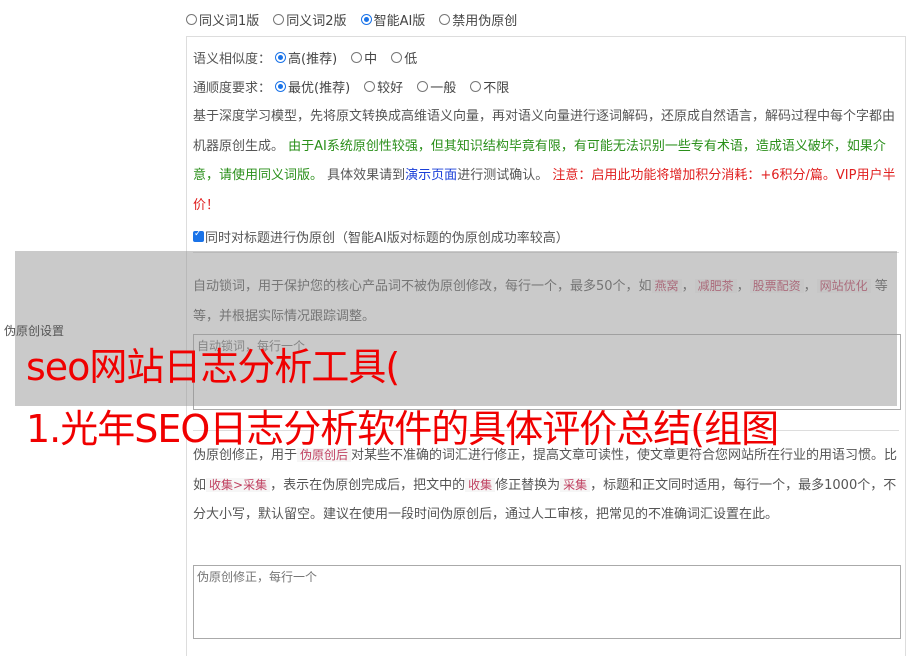  Describe the element at coordinates (489, 86) in the screenshot. I see `fluency-any: 不限` at that location.